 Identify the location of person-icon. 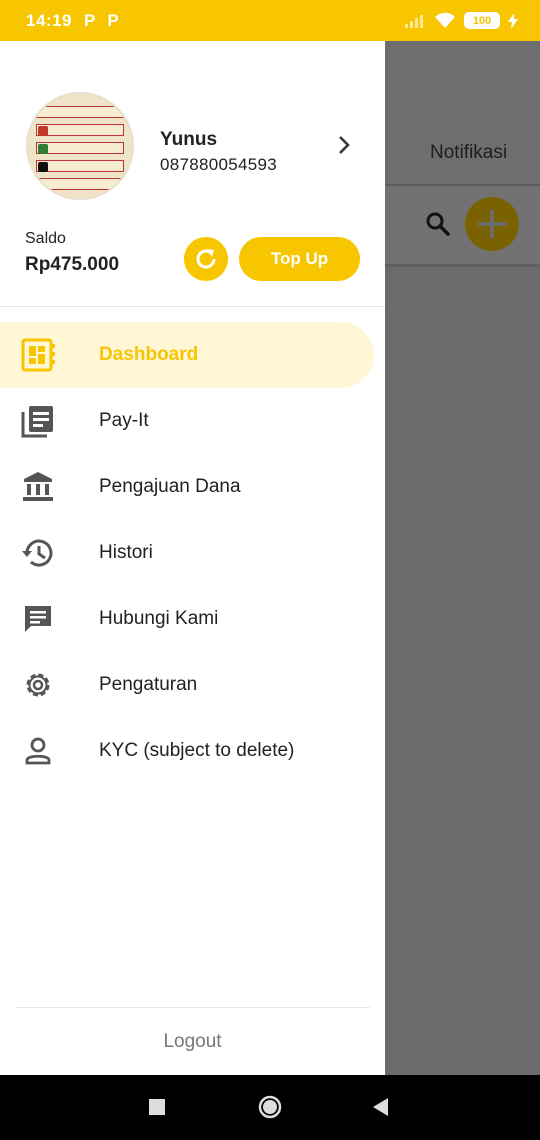
(38, 751).